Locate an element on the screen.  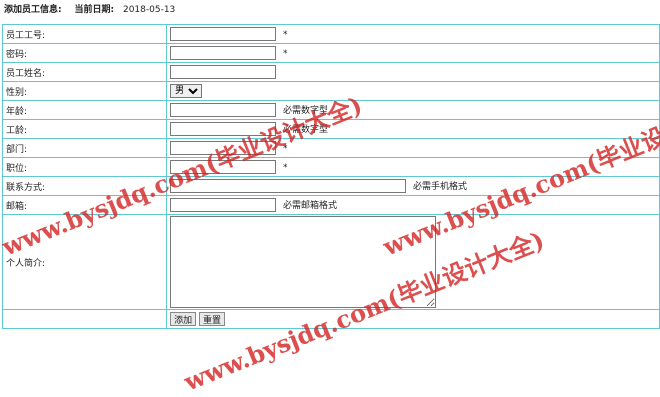
row-department: 部门: * is located at coordinates (330, 148).